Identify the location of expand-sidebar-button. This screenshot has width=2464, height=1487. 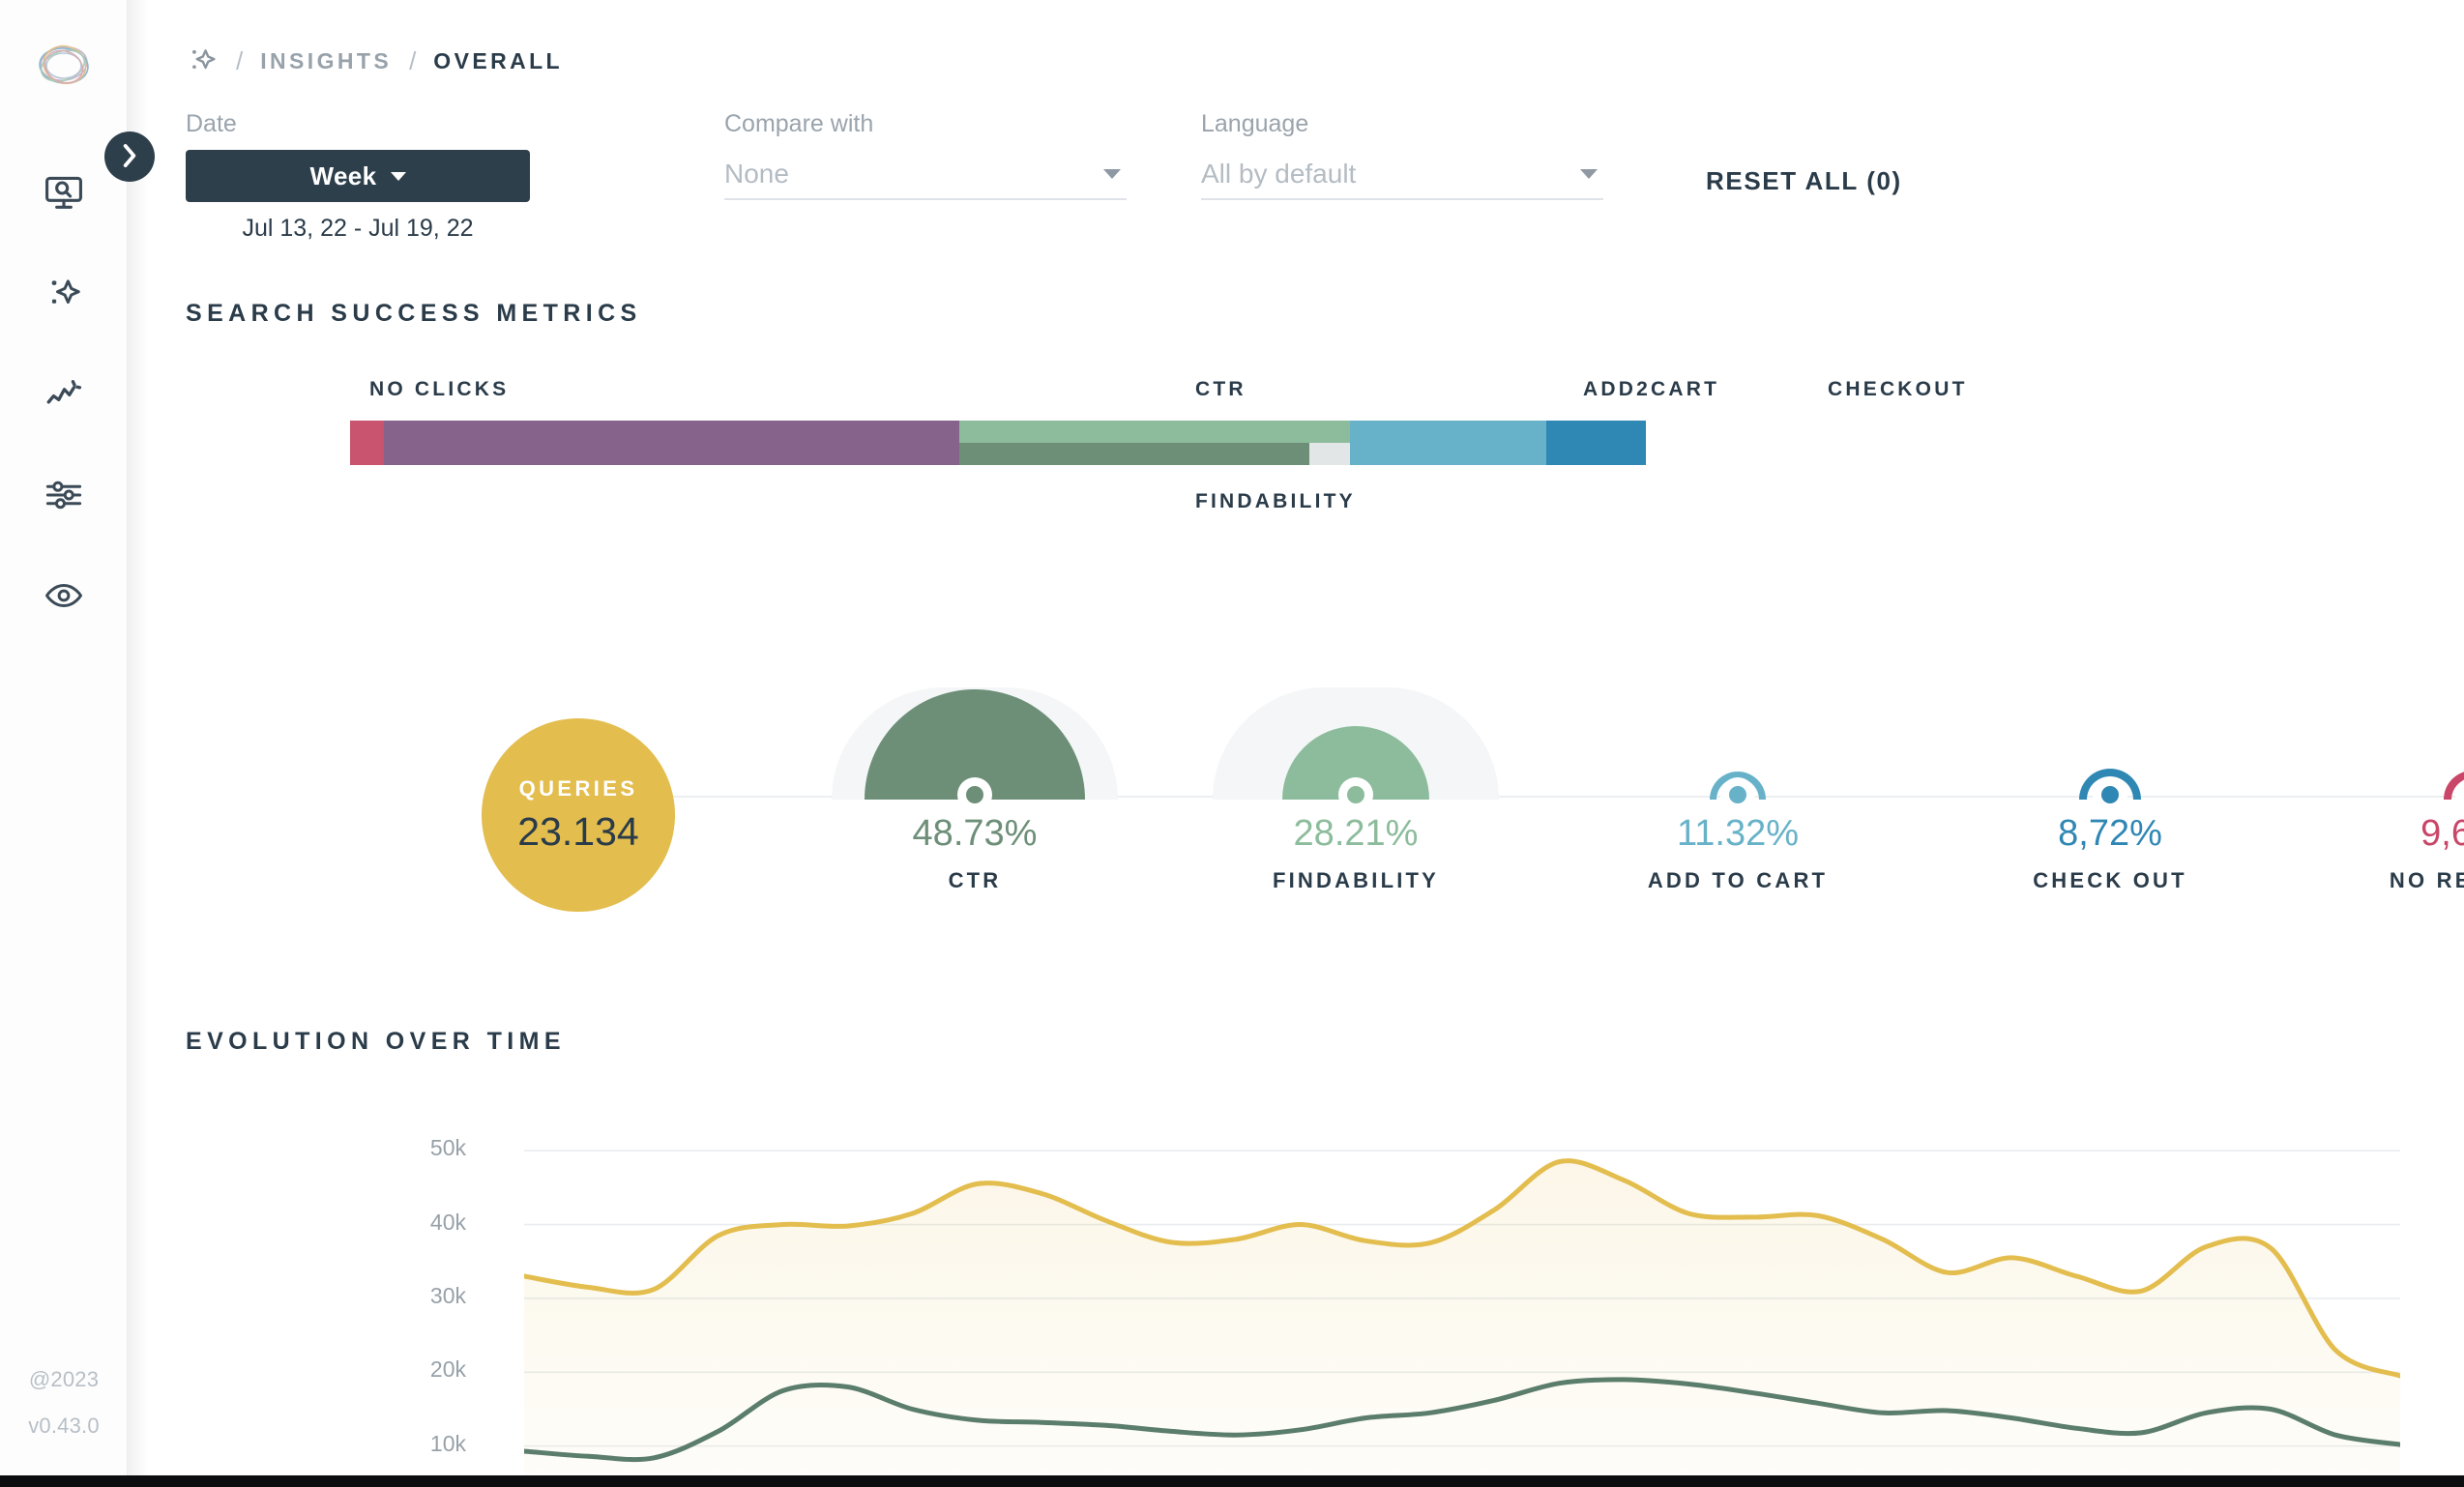
(130, 156).